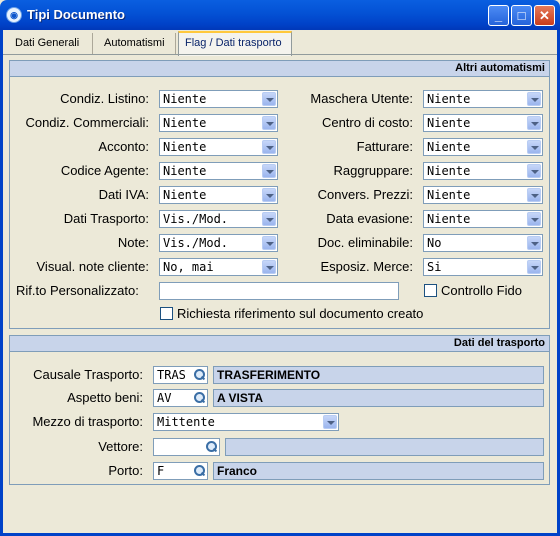 Image resolution: width=560 pixels, height=536 pixels. What do you see at coordinates (369, 218) in the screenshot?
I see `data-evasione-label: Data evasione:` at bounding box center [369, 218].